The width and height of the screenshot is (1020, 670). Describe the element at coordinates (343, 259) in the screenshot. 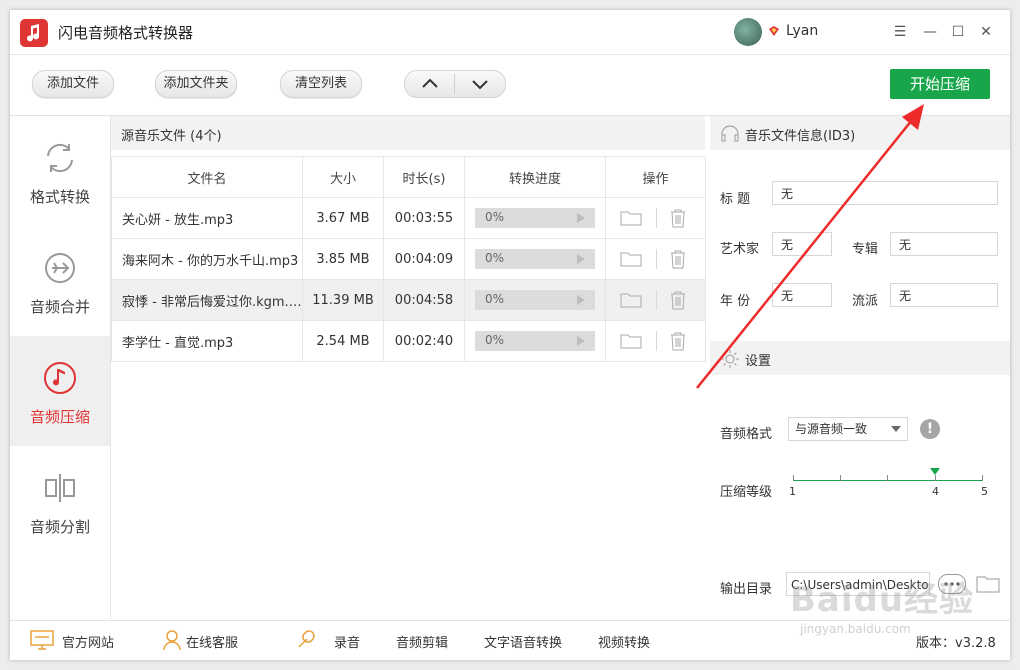

I see `file-size: 3.85 MB` at that location.